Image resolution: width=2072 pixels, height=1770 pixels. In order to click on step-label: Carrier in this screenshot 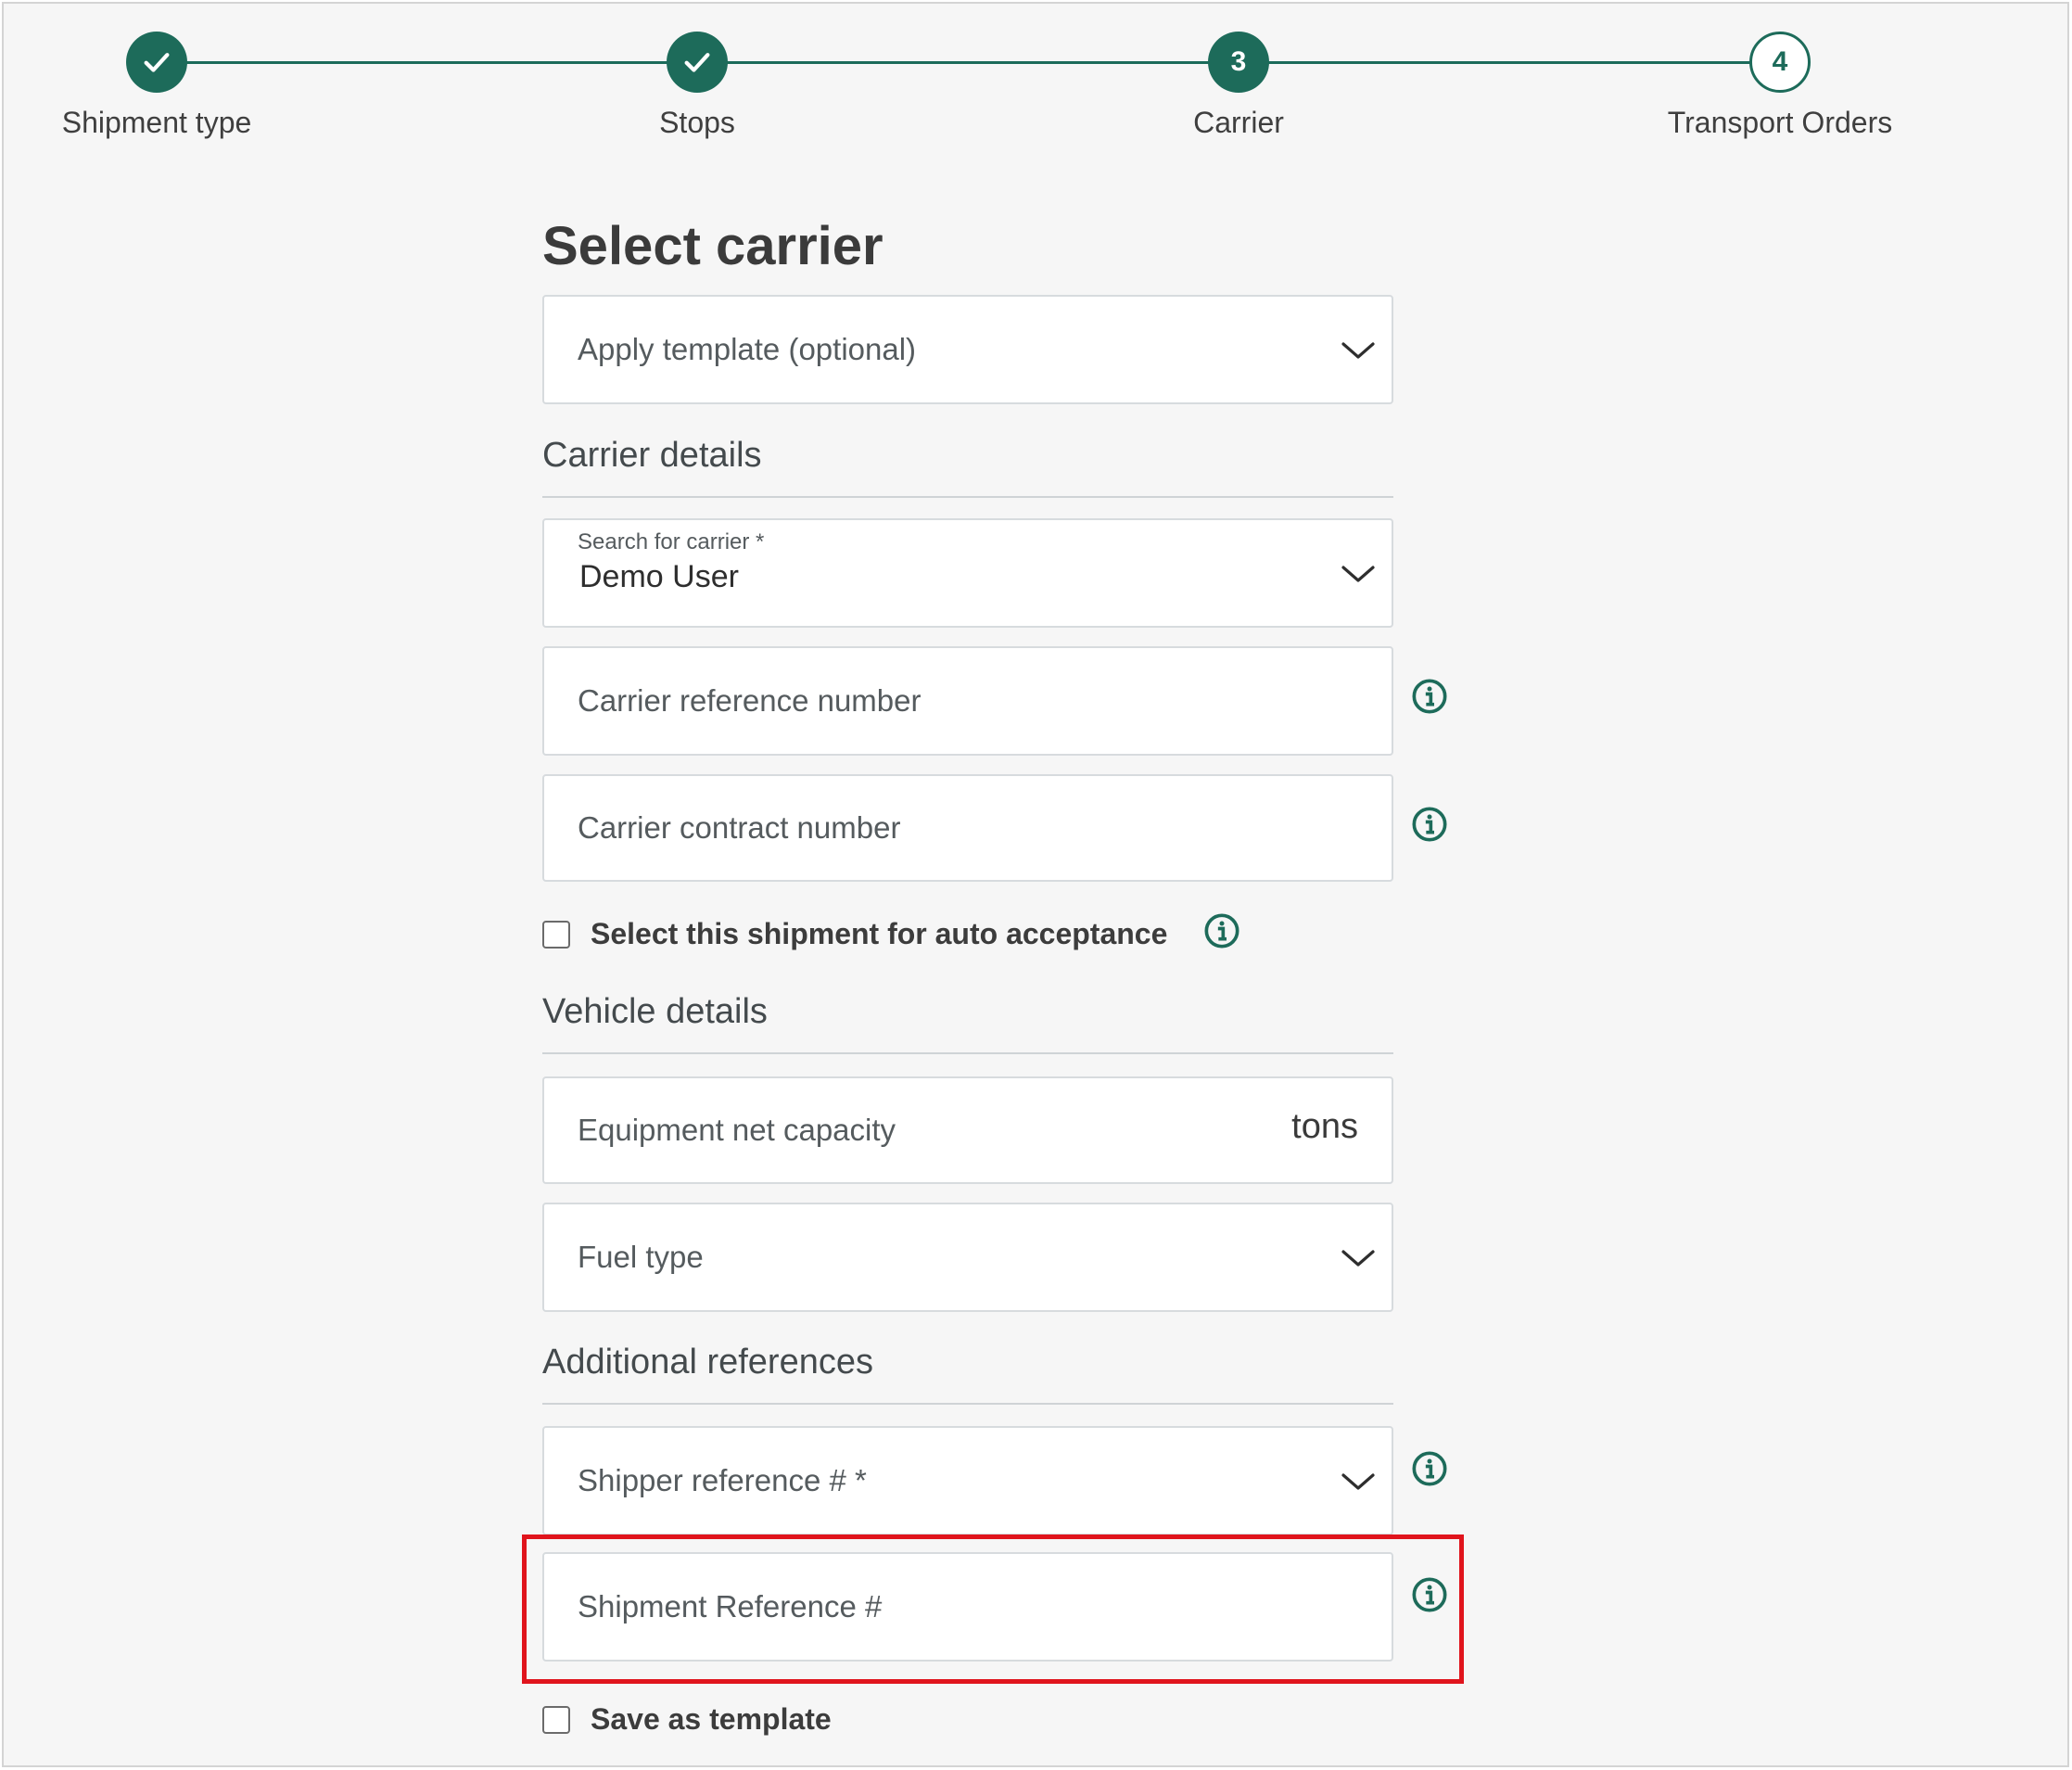, I will do `click(1239, 123)`.